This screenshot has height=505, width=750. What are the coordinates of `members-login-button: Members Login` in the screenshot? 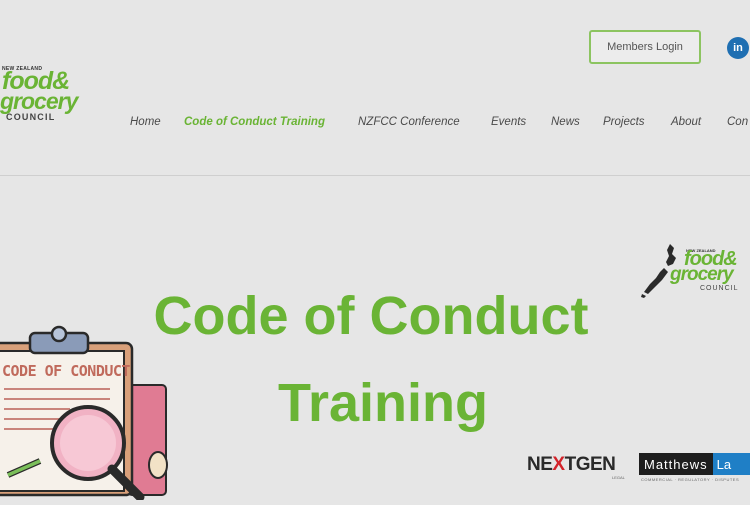 It's located at (645, 47).